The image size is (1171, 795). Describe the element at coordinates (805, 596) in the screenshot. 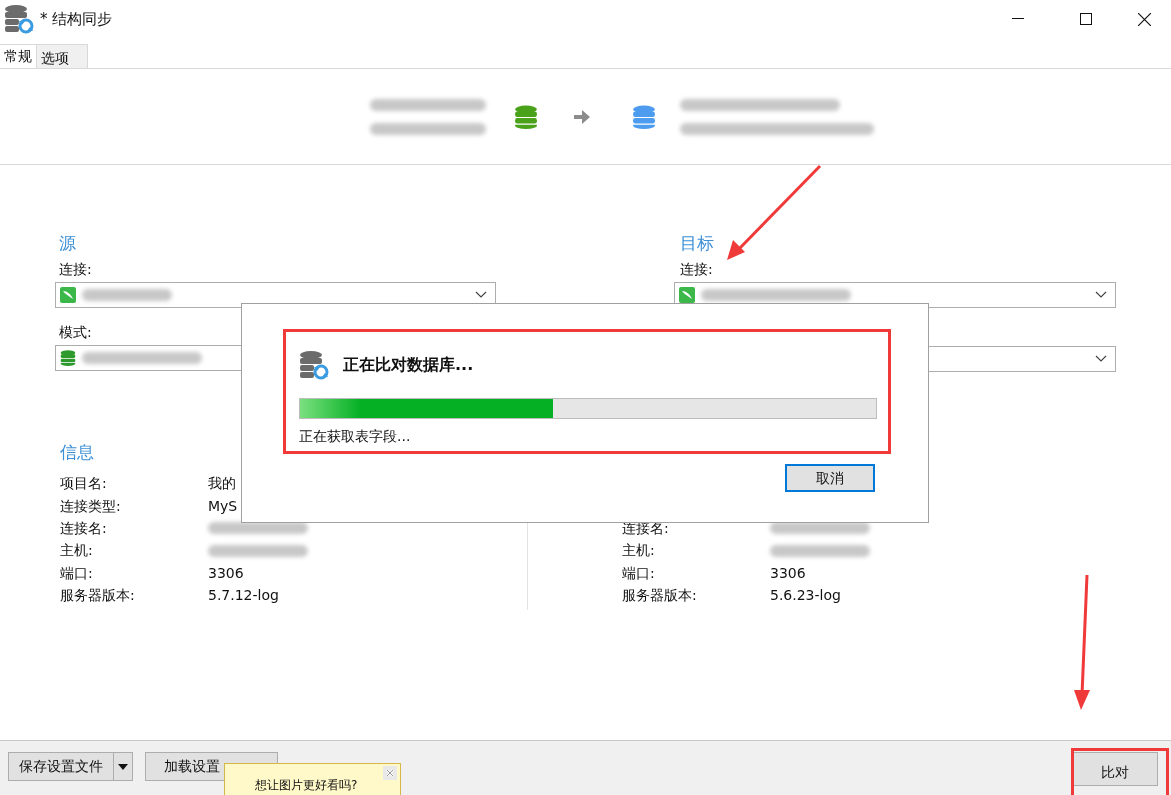

I see `info-value: 5.6.23-log` at that location.